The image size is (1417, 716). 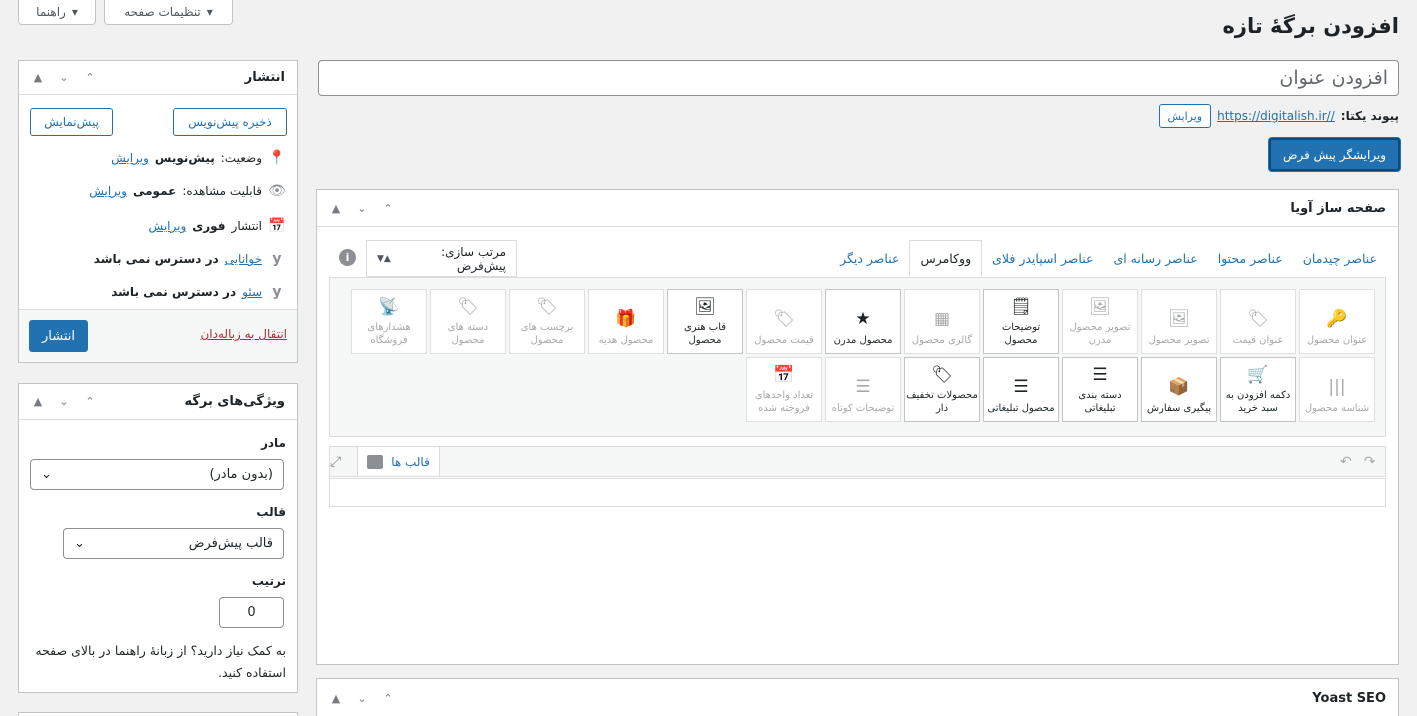 I want to click on default-editor-button: ویرایشگر پیش فرض, so click(x=1334, y=154).